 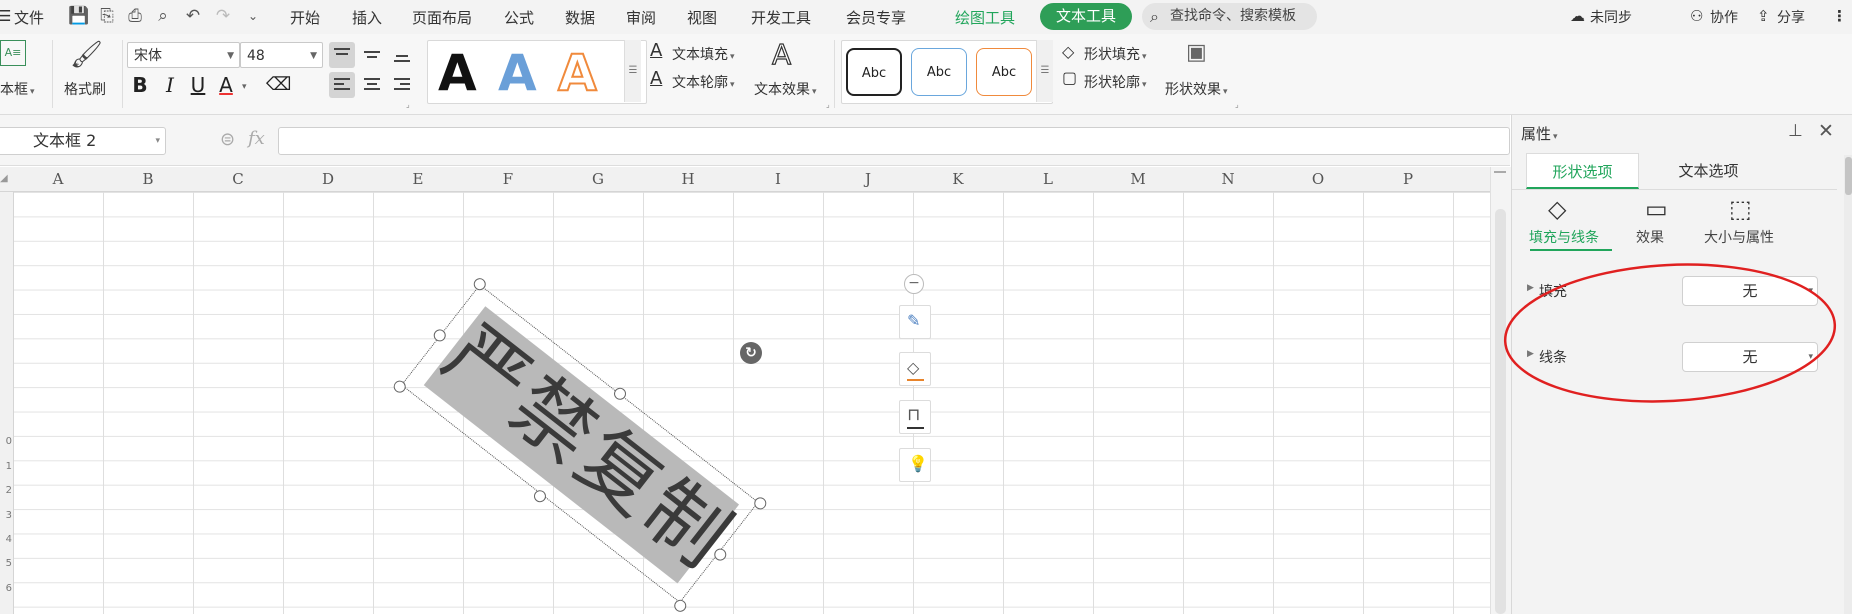 I want to click on text-effect-button: 文本效果 ▾, so click(x=785, y=89).